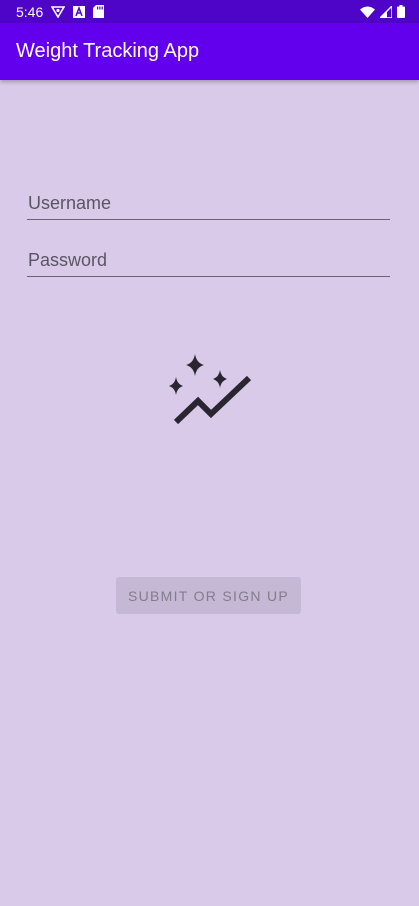 This screenshot has width=419, height=906. What do you see at coordinates (367, 12) in the screenshot?
I see `wifi-icon` at bounding box center [367, 12].